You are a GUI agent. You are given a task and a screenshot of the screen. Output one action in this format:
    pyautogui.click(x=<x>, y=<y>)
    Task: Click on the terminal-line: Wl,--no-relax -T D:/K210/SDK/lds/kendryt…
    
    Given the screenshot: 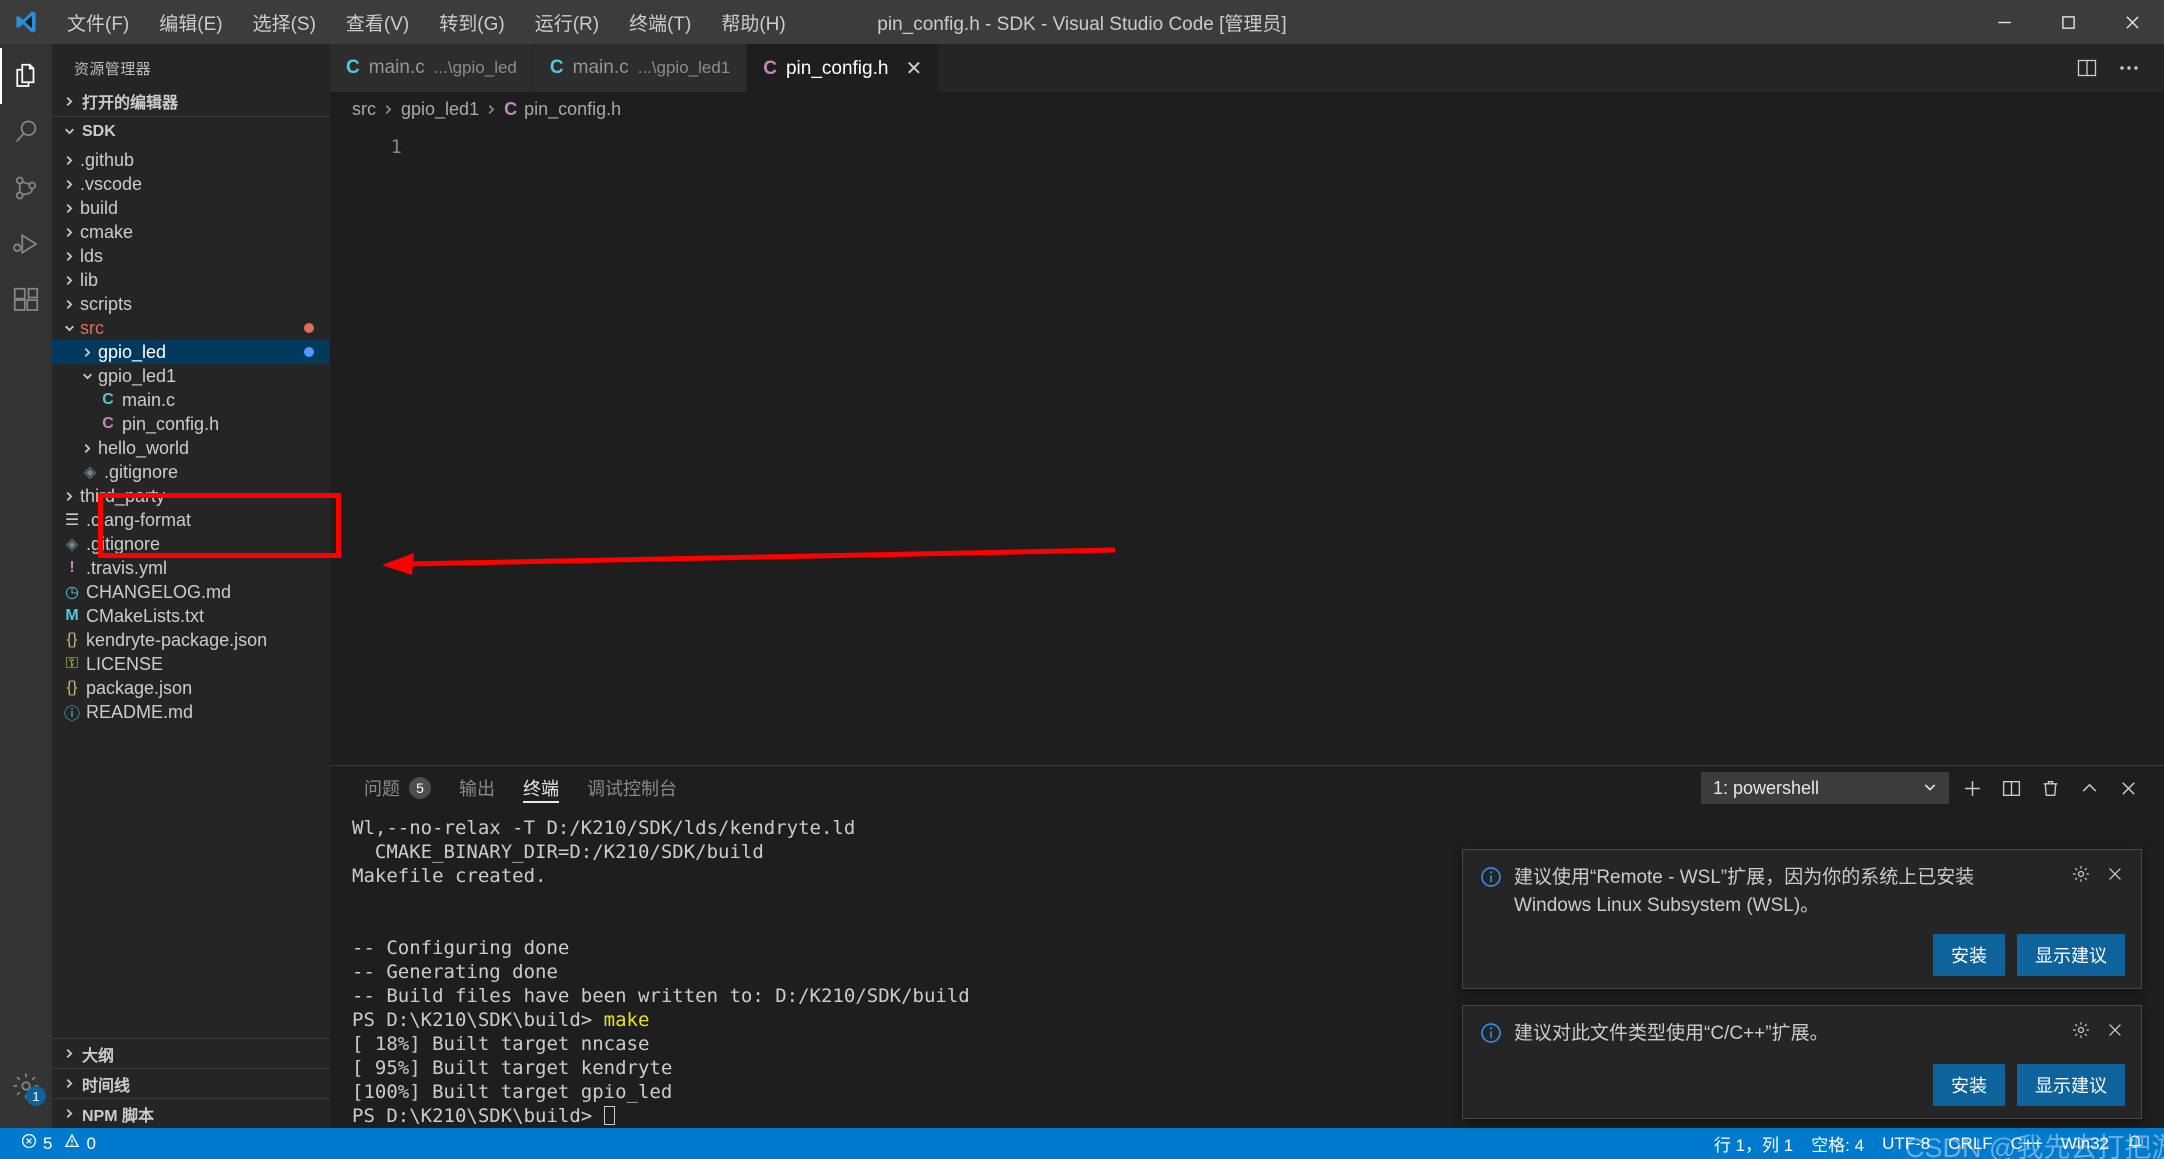 What is the action you would take?
    pyautogui.click(x=604, y=828)
    